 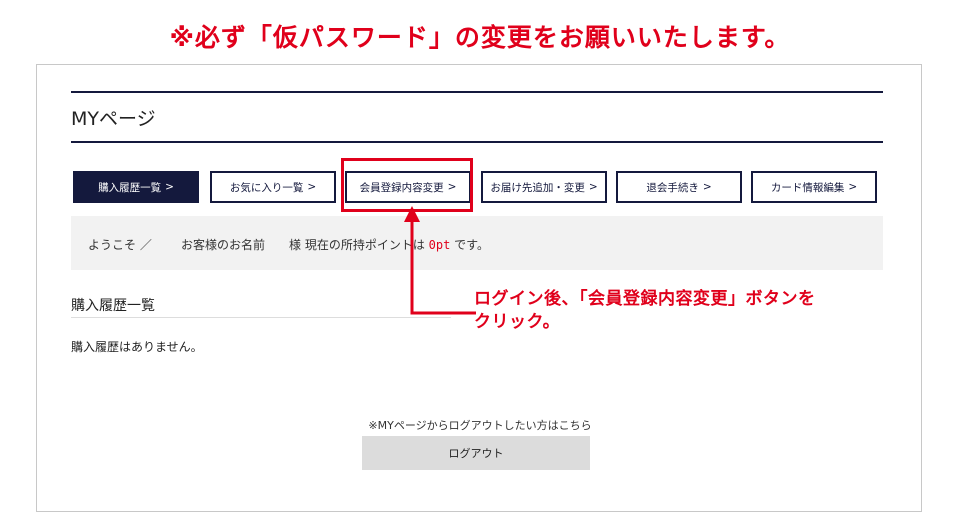 I want to click on points-value: 0pt, so click(x=439, y=245).